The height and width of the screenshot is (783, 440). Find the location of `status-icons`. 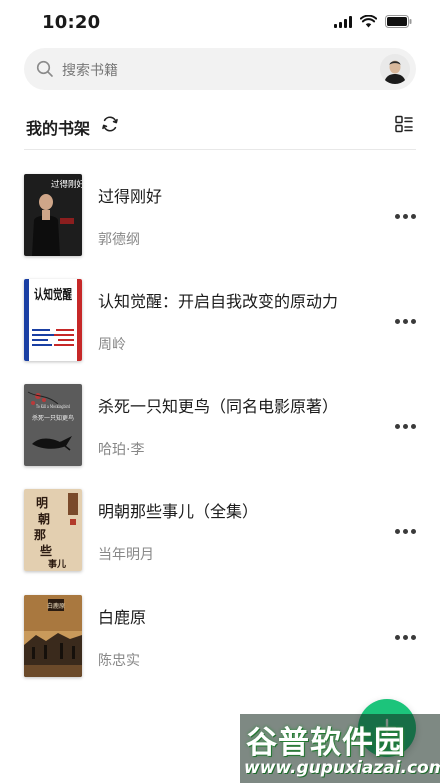

status-icons is located at coordinates (373, 21).